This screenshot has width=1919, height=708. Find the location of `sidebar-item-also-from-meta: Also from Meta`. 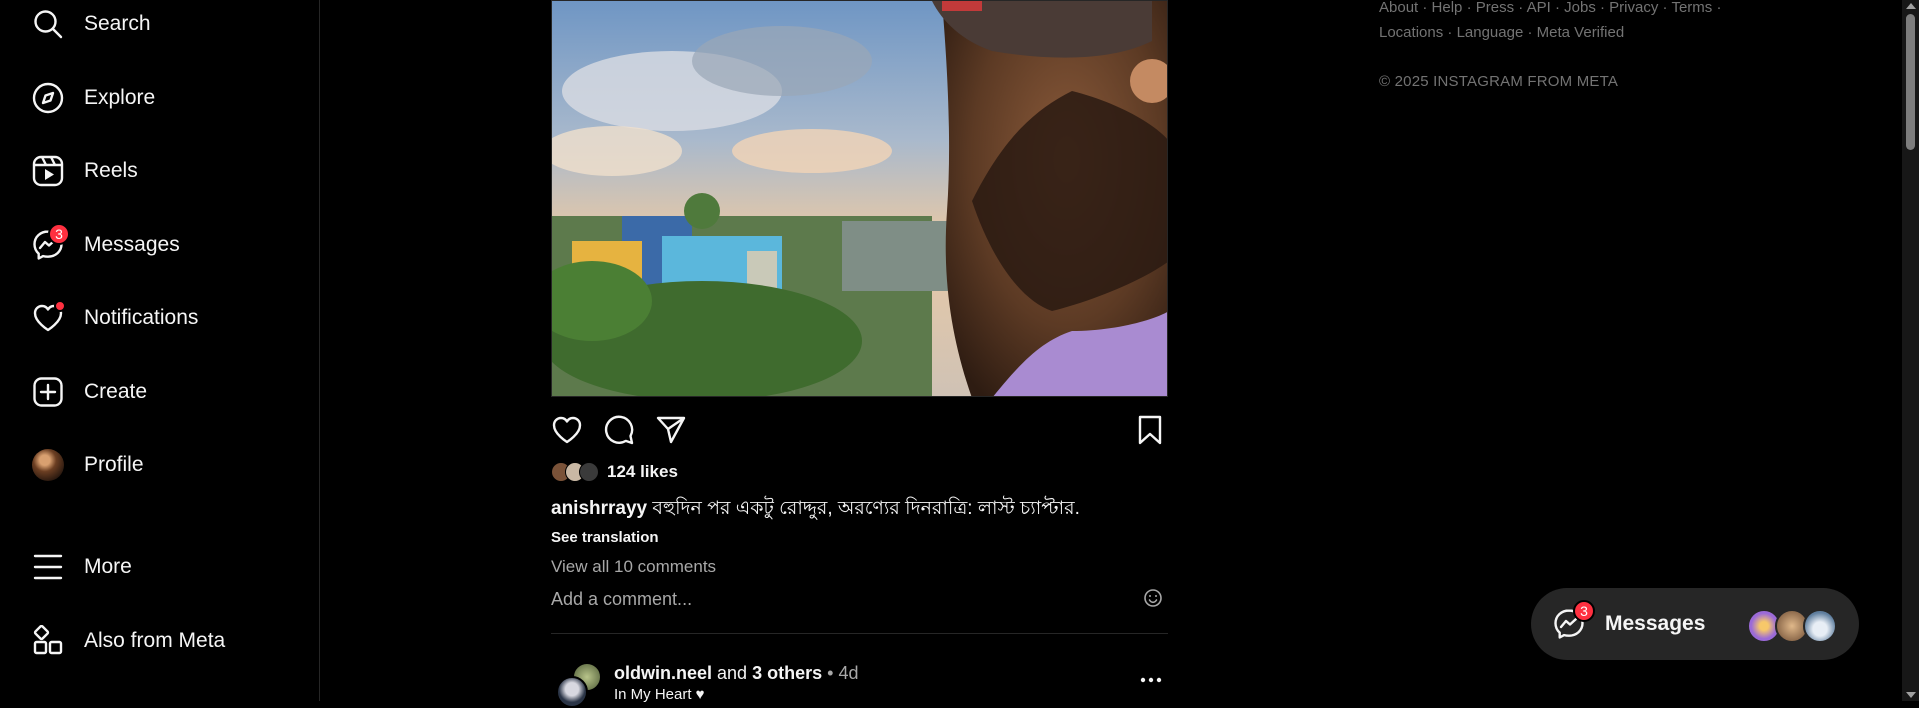

sidebar-item-also-from-meta: Also from Meta is located at coordinates (128, 641).